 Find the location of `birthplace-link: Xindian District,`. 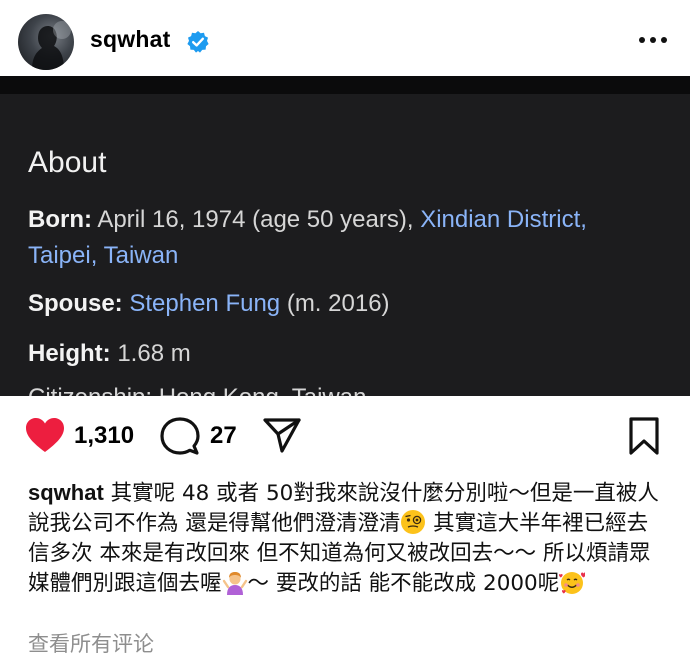

birthplace-link: Xindian District, is located at coordinates (503, 219).